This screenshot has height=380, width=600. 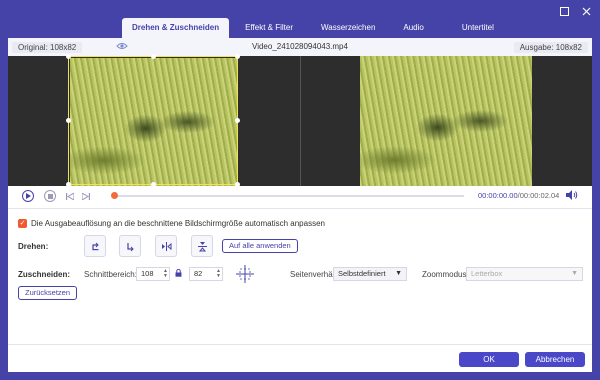 I want to click on flip-horizontal-button, so click(x=166, y=246).